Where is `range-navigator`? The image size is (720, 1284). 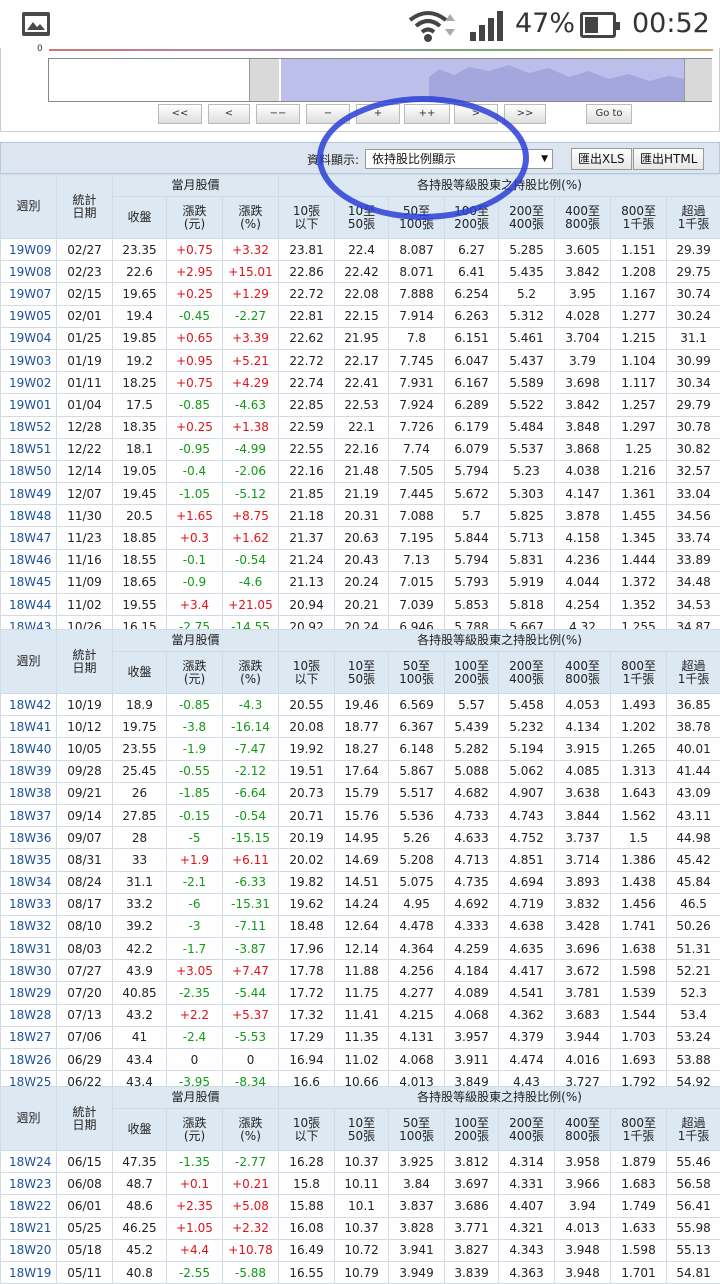 range-navigator is located at coordinates (380, 80).